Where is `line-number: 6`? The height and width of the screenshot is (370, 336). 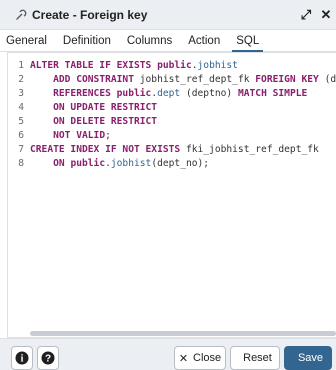
line-number: 6 is located at coordinates (21, 135).